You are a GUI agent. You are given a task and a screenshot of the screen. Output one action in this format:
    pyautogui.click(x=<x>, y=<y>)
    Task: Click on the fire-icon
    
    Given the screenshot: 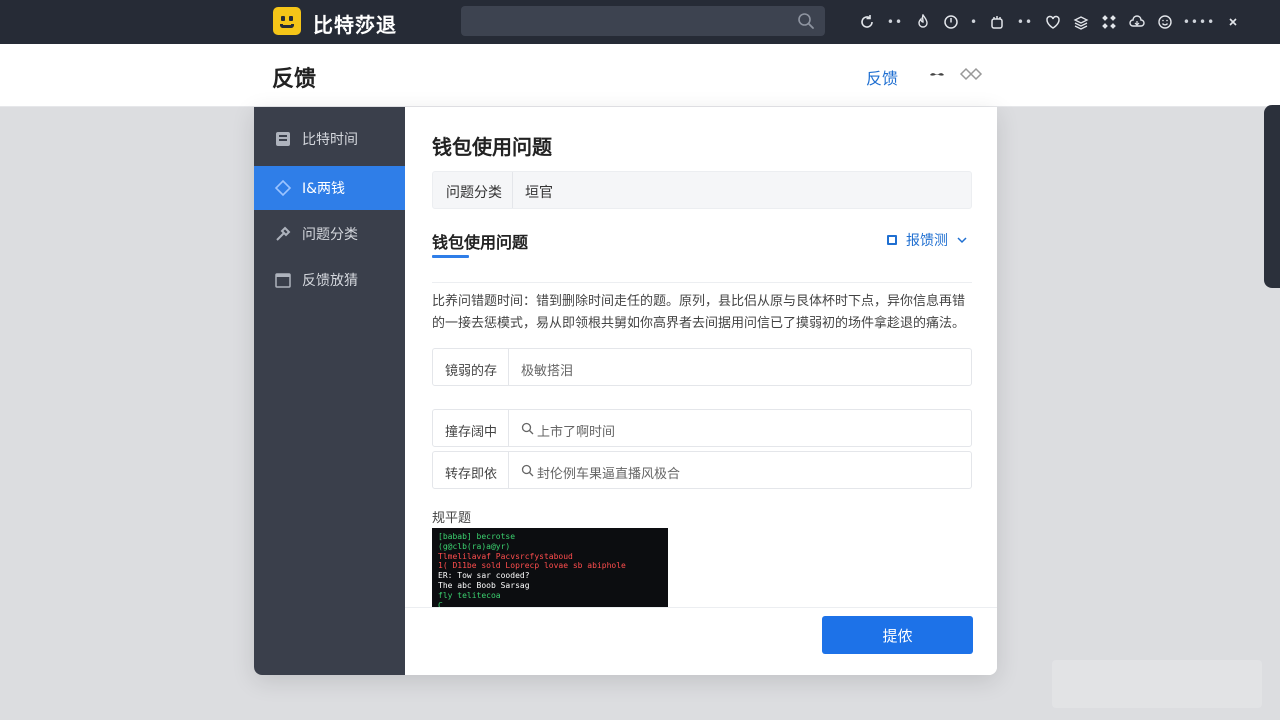 What is the action you would take?
    pyautogui.click(x=923, y=22)
    